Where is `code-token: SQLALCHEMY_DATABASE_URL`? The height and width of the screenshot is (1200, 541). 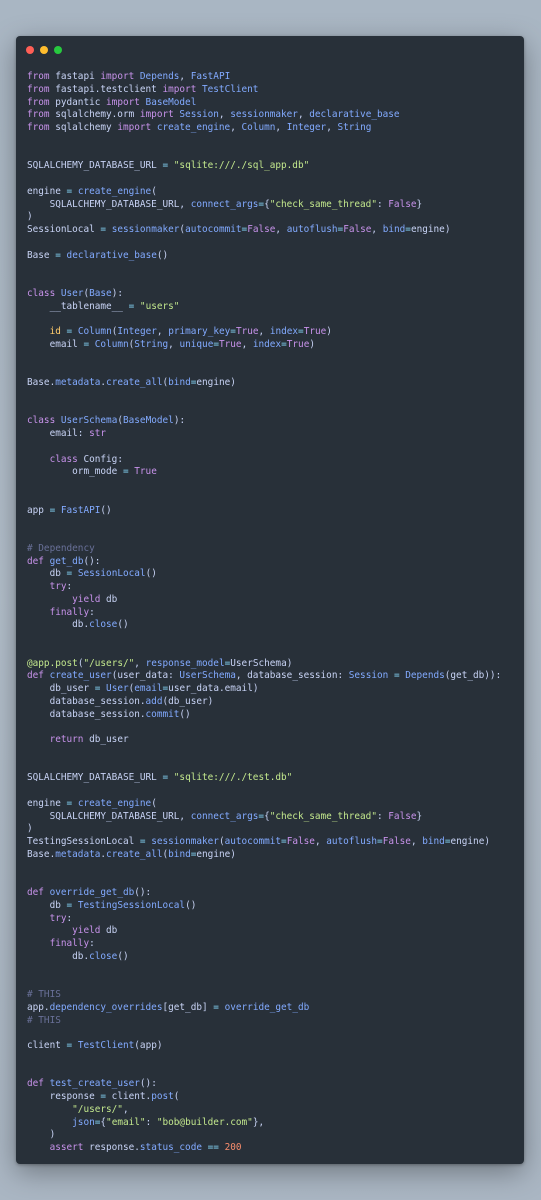
code-token: SQLALCHEMY_DATABASE_URL is located at coordinates (95, 166).